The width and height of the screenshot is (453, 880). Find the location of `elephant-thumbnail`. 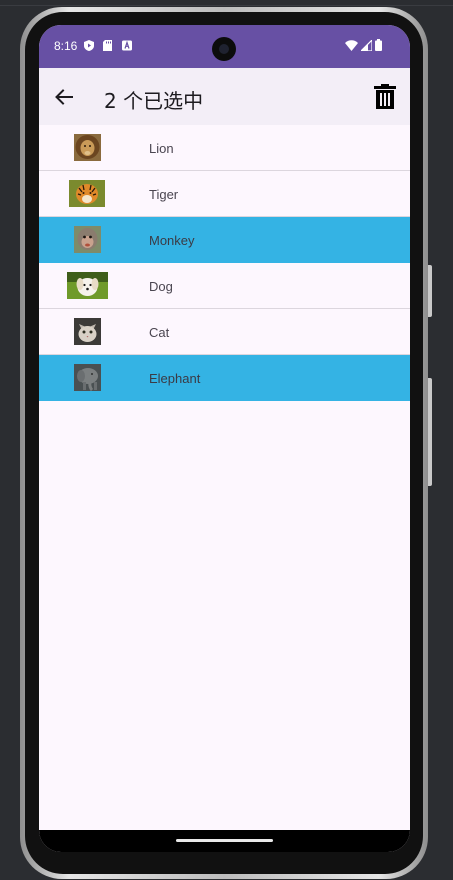

elephant-thumbnail is located at coordinates (87, 377).